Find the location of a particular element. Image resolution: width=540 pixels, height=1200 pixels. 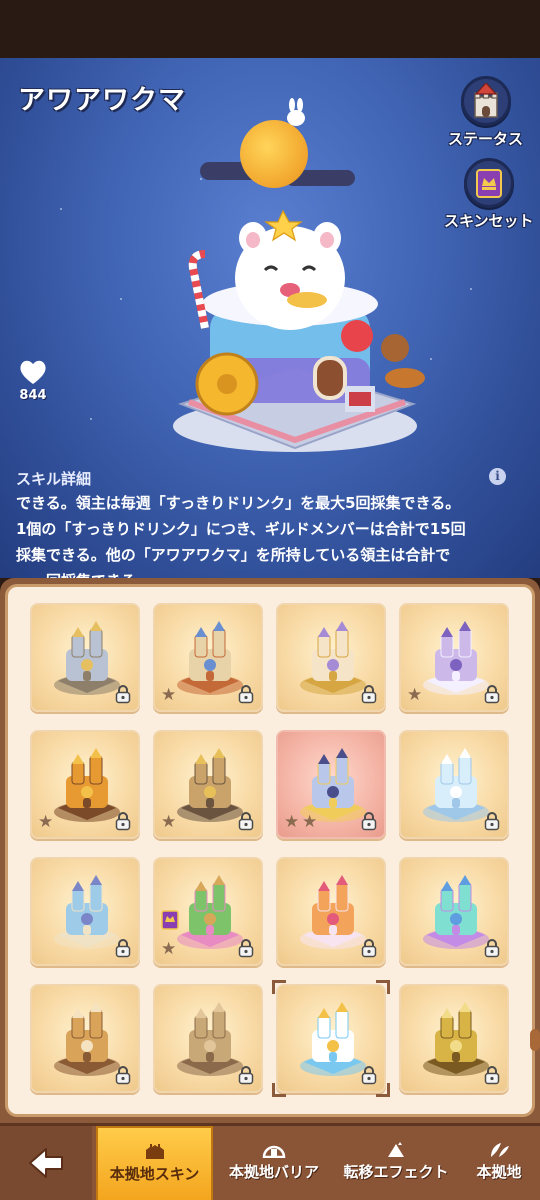

skin-tile-cannon-ship: ★ is located at coordinates (208, 784).